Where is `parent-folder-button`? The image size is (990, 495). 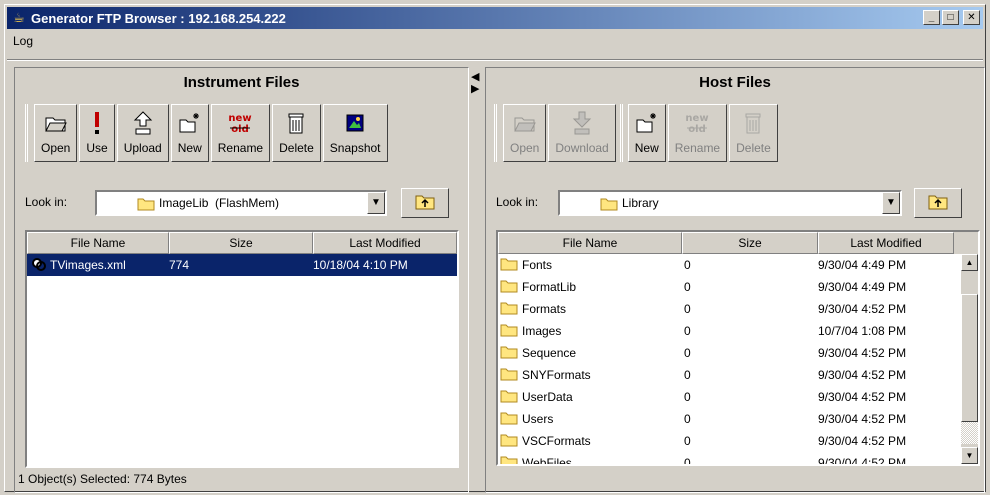 parent-folder-button is located at coordinates (425, 203).